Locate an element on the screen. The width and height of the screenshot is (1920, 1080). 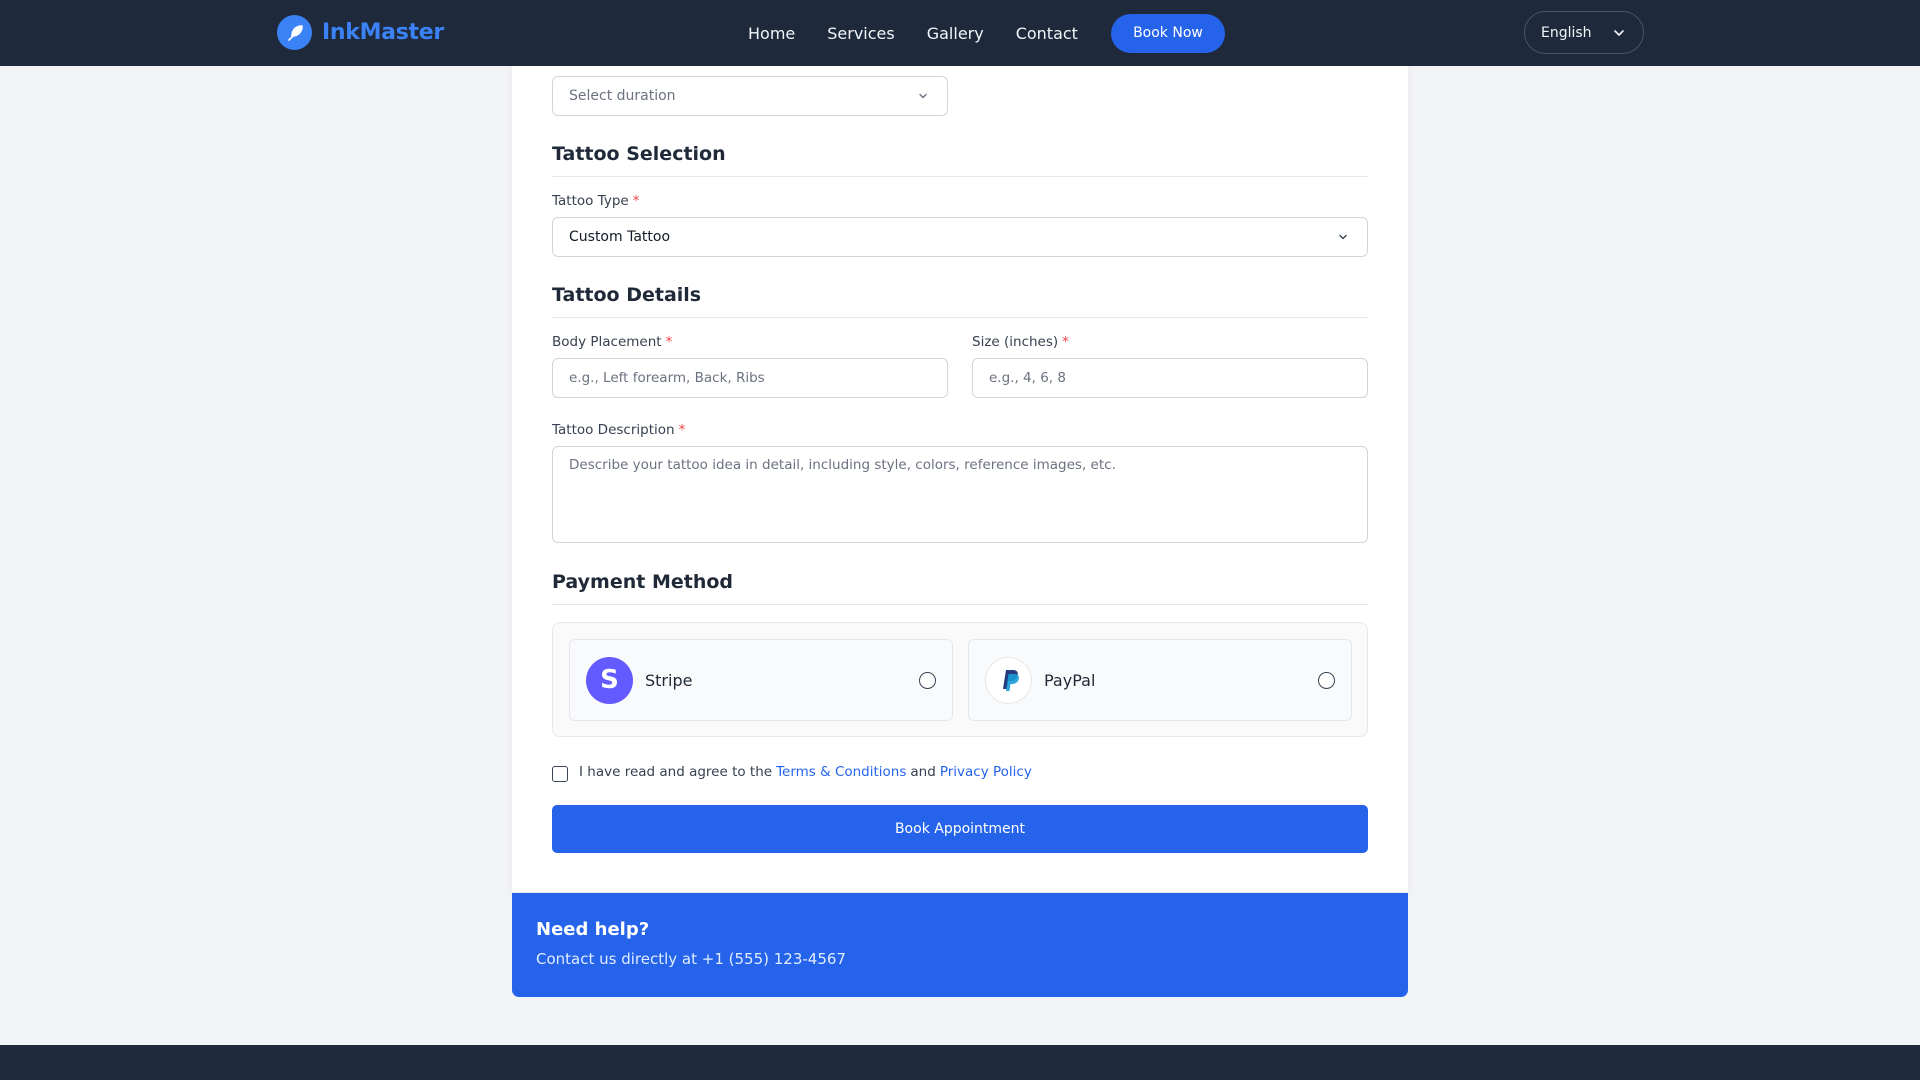
book-appointment-button: Book Appointment is located at coordinates (960, 829).